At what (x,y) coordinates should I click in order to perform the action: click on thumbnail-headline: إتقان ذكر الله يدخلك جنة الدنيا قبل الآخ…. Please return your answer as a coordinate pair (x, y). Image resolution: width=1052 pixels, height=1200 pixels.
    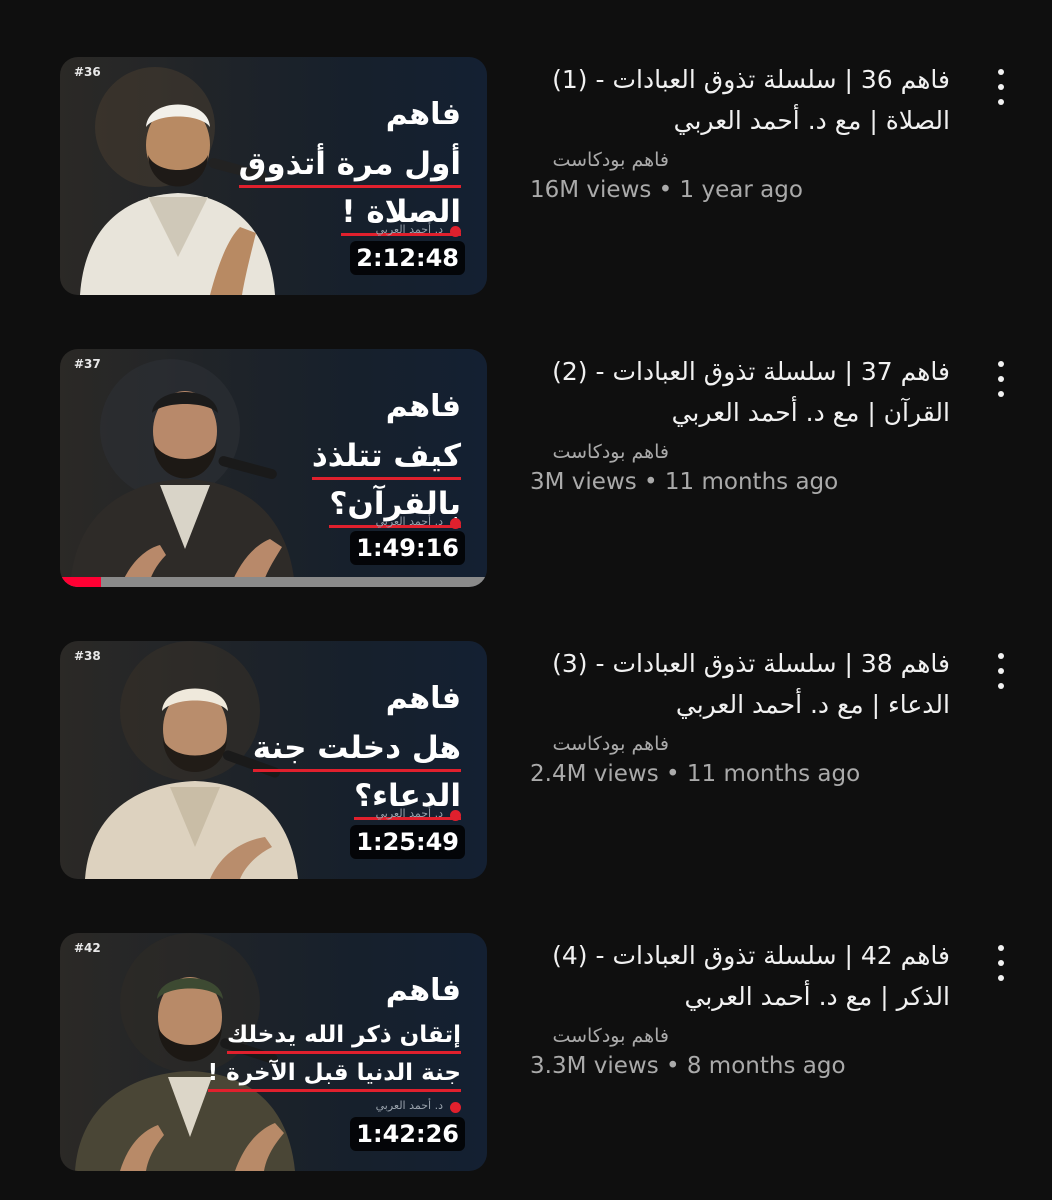
    Looking at the image, I should click on (334, 1059).